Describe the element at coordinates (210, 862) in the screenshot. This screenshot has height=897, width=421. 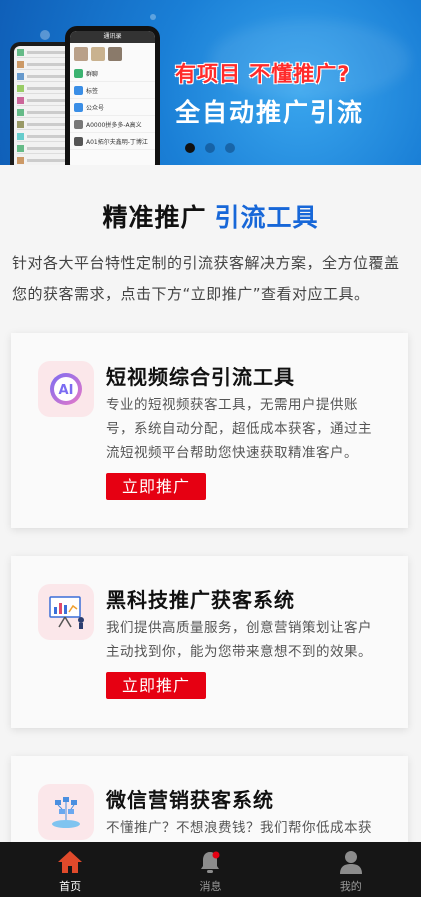
I see `bell-icon` at that location.